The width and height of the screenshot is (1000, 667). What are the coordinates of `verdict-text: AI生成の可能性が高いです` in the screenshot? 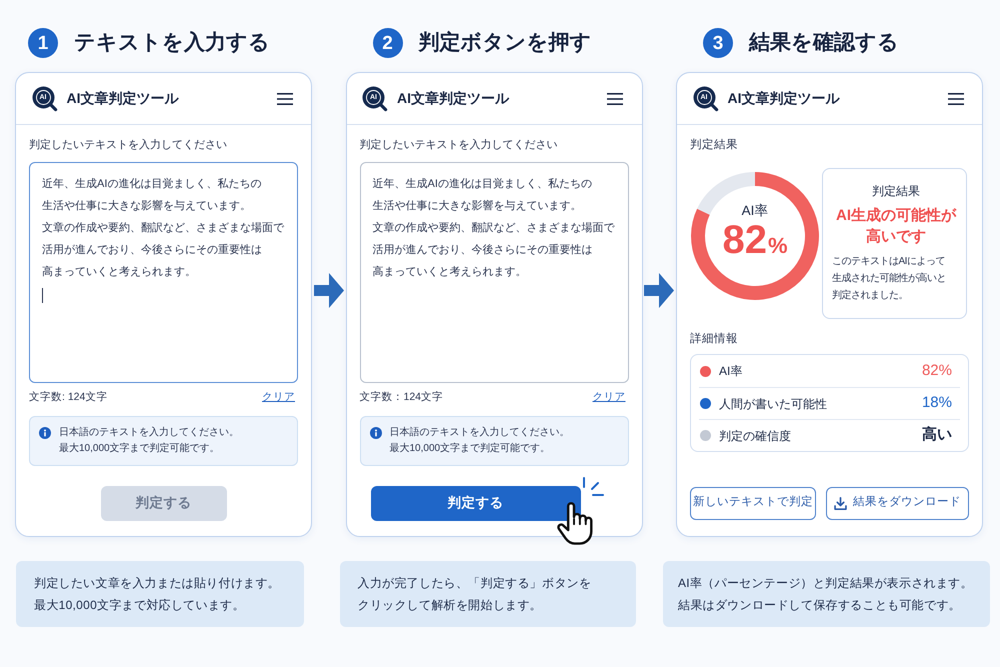 It's located at (896, 226).